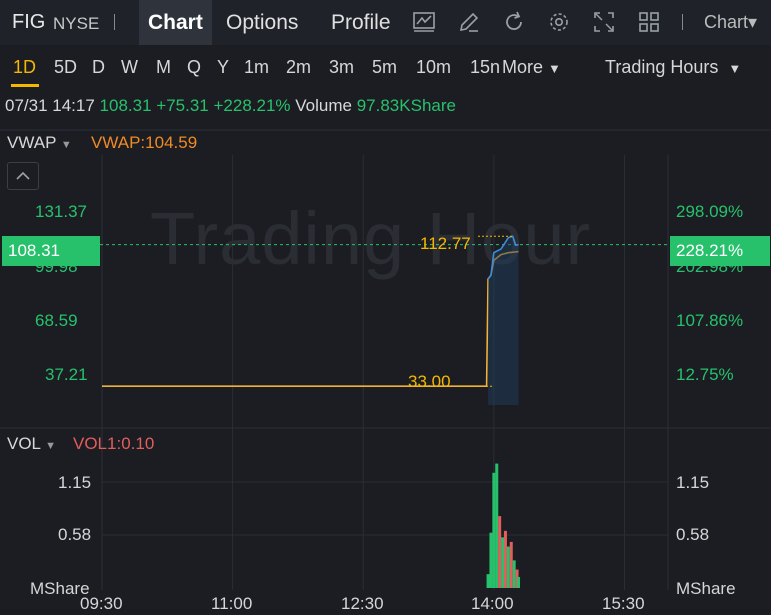 The image size is (771, 615). Describe the element at coordinates (706, 588) in the screenshot. I see `vol-unit-right: MShare` at that location.